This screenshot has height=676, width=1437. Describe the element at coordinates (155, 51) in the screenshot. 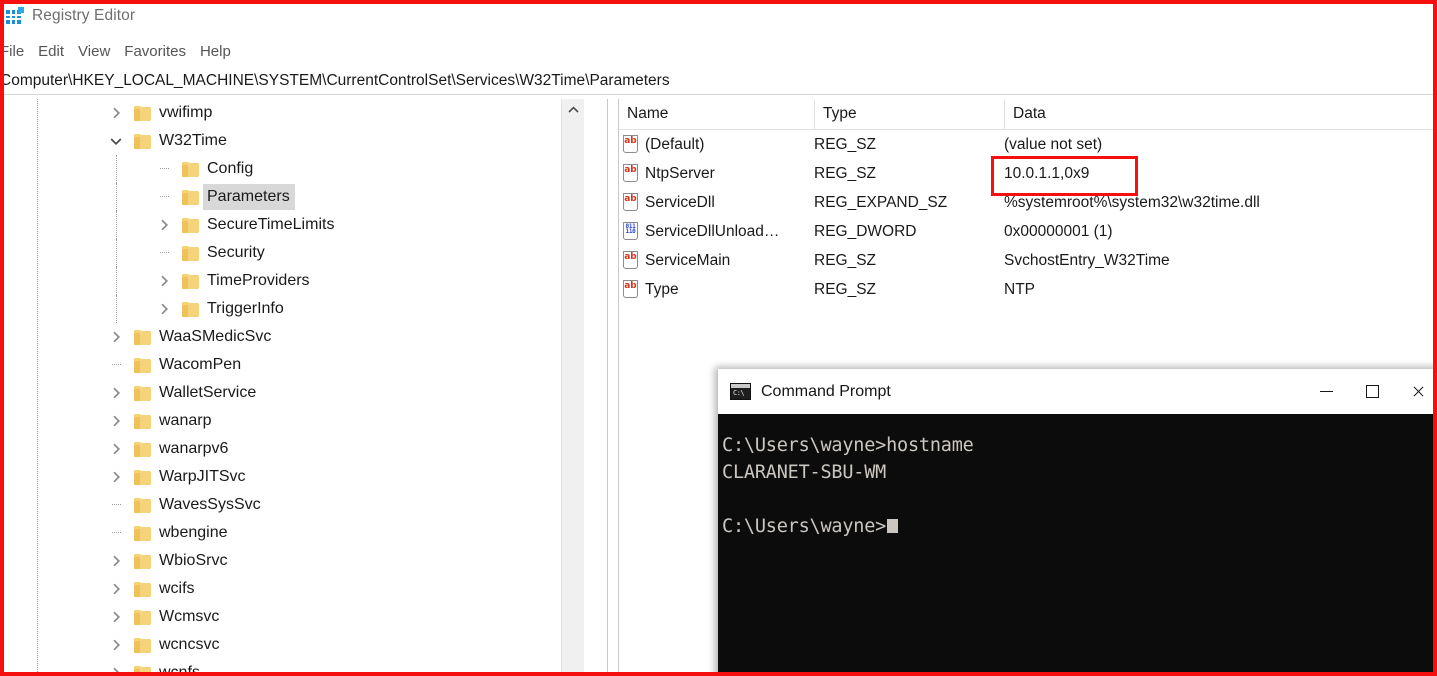

I see `menu-item-favorites: Favorites` at that location.